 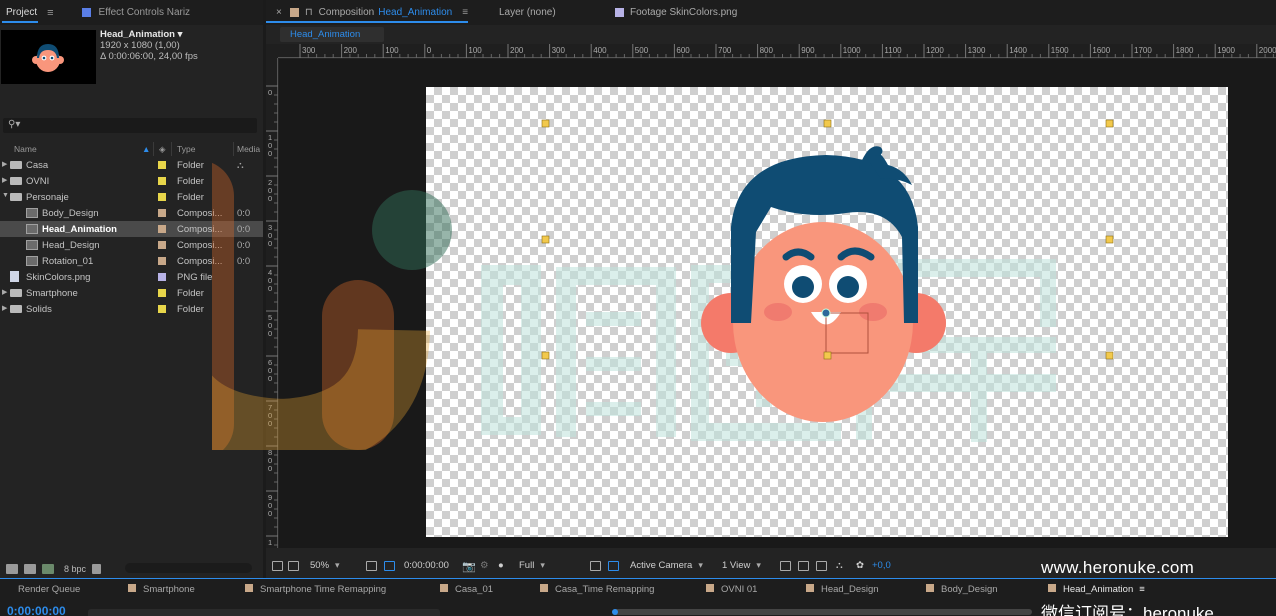 What do you see at coordinates (785, 566) in the screenshot?
I see `toggle-pixel-aspect-icon` at bounding box center [785, 566].